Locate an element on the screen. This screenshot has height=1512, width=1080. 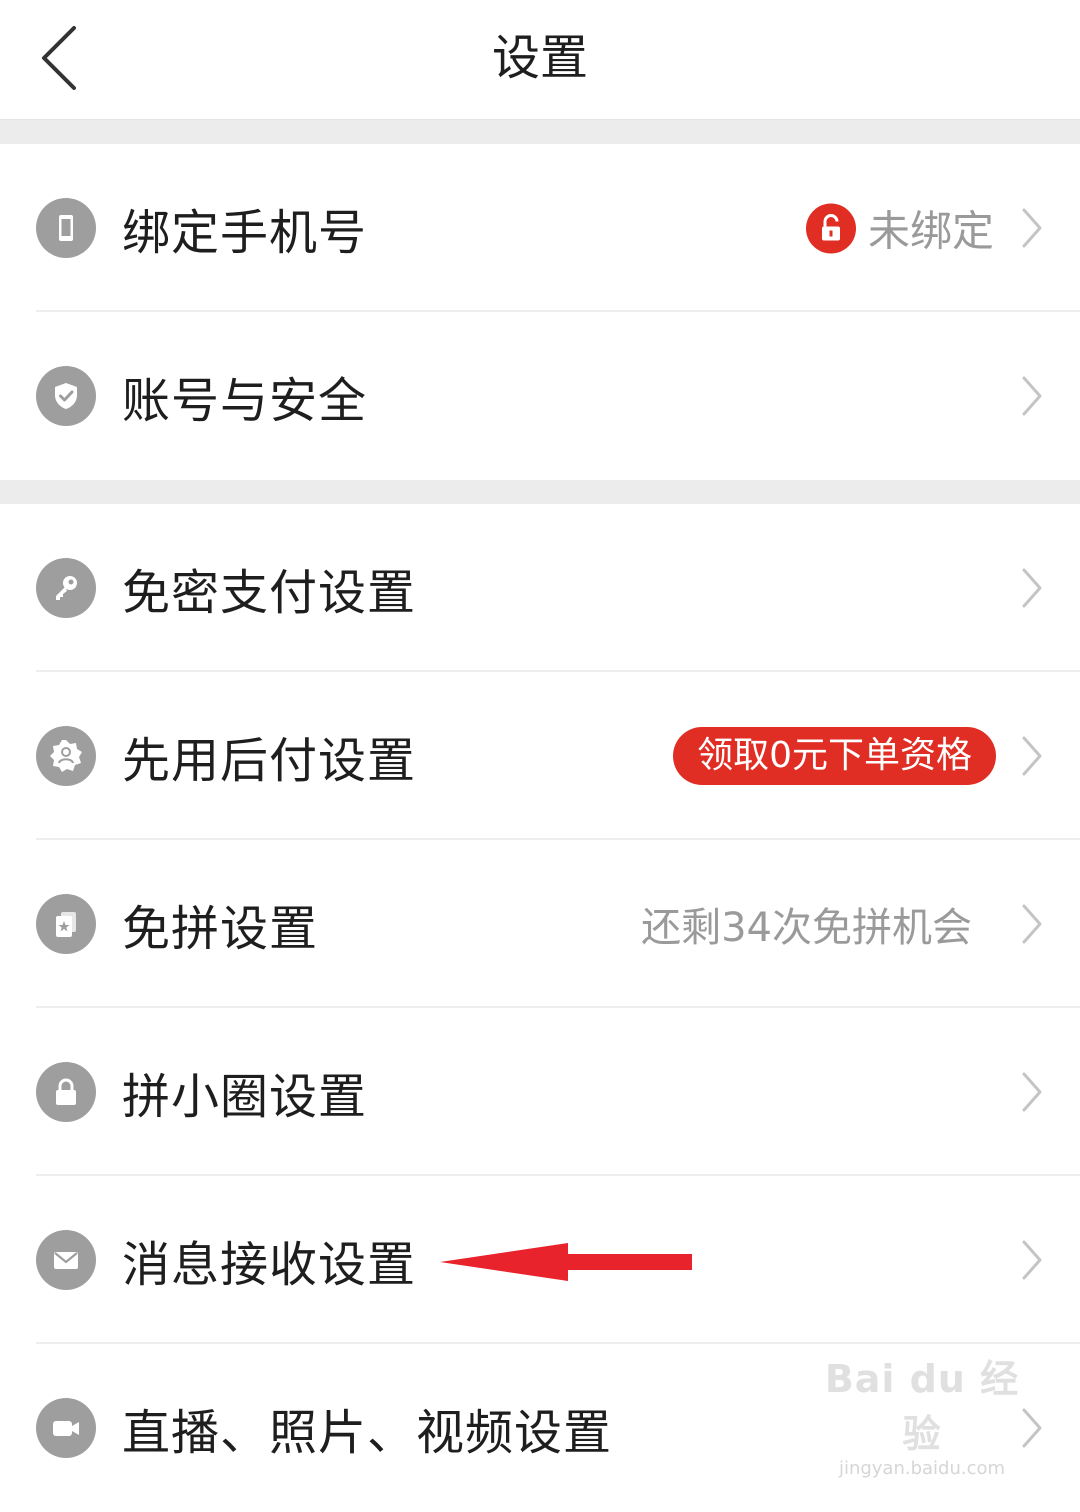
red-arrow-left-icon is located at coordinates (566, 1262).